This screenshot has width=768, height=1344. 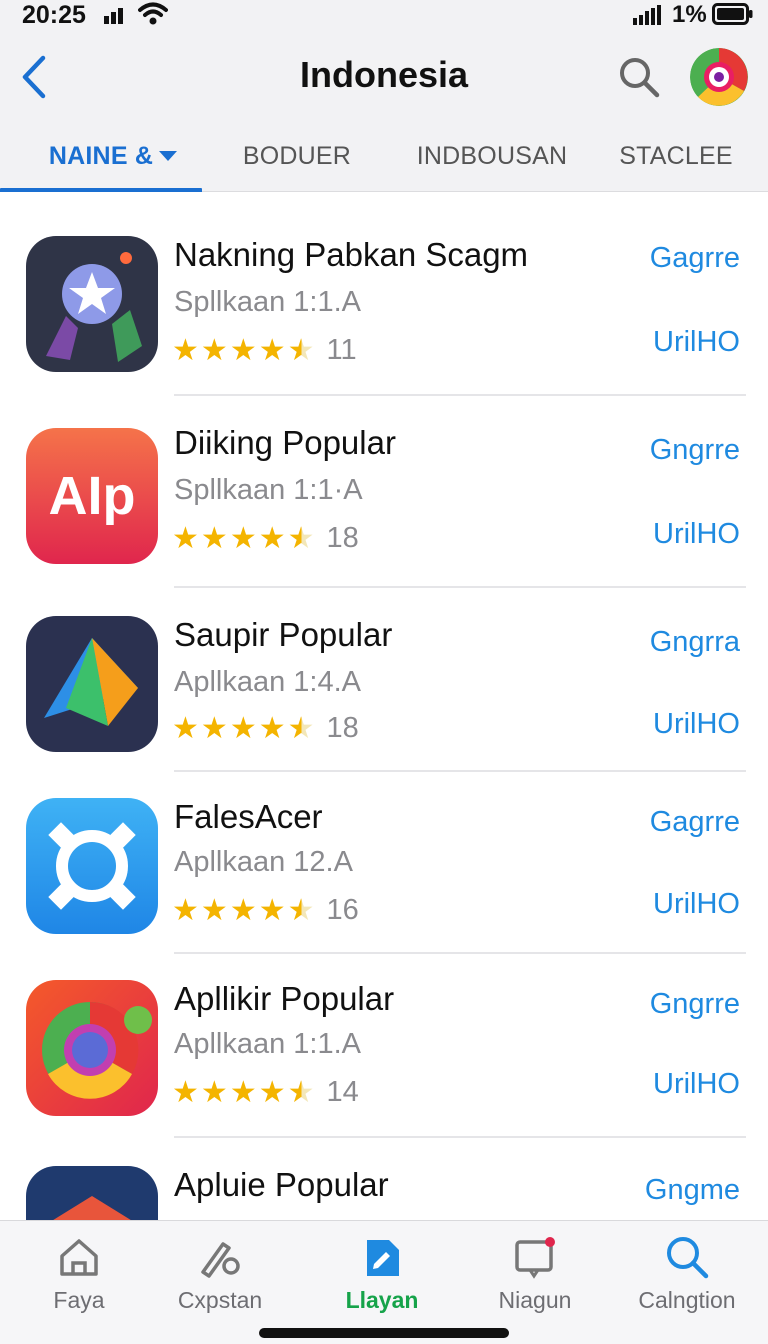 What do you see at coordinates (283, 634) in the screenshot?
I see `app-name: Saupir Popular` at bounding box center [283, 634].